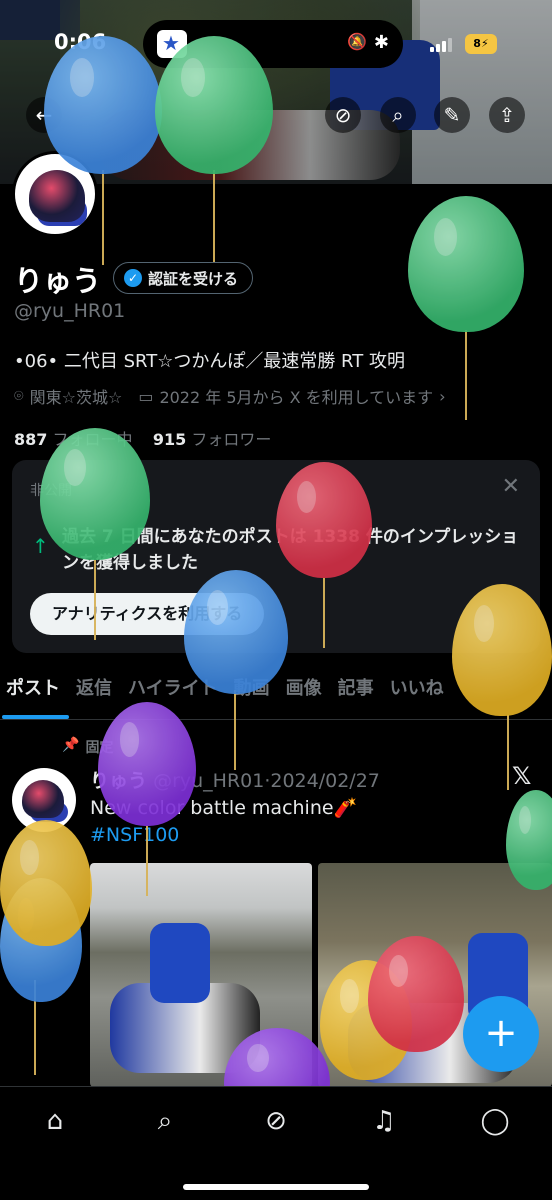 Image resolution: width=552 pixels, height=1200 pixels. What do you see at coordinates (276, 1187) in the screenshot?
I see `home-indicator` at bounding box center [276, 1187].